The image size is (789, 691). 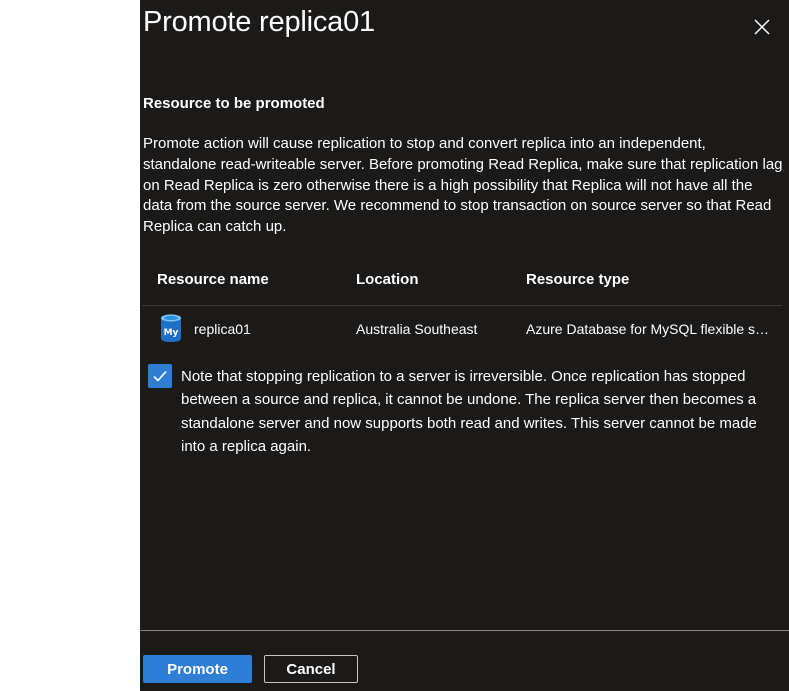 What do you see at coordinates (462, 284) in the screenshot?
I see `table-header: Resource name Location Resource type` at bounding box center [462, 284].